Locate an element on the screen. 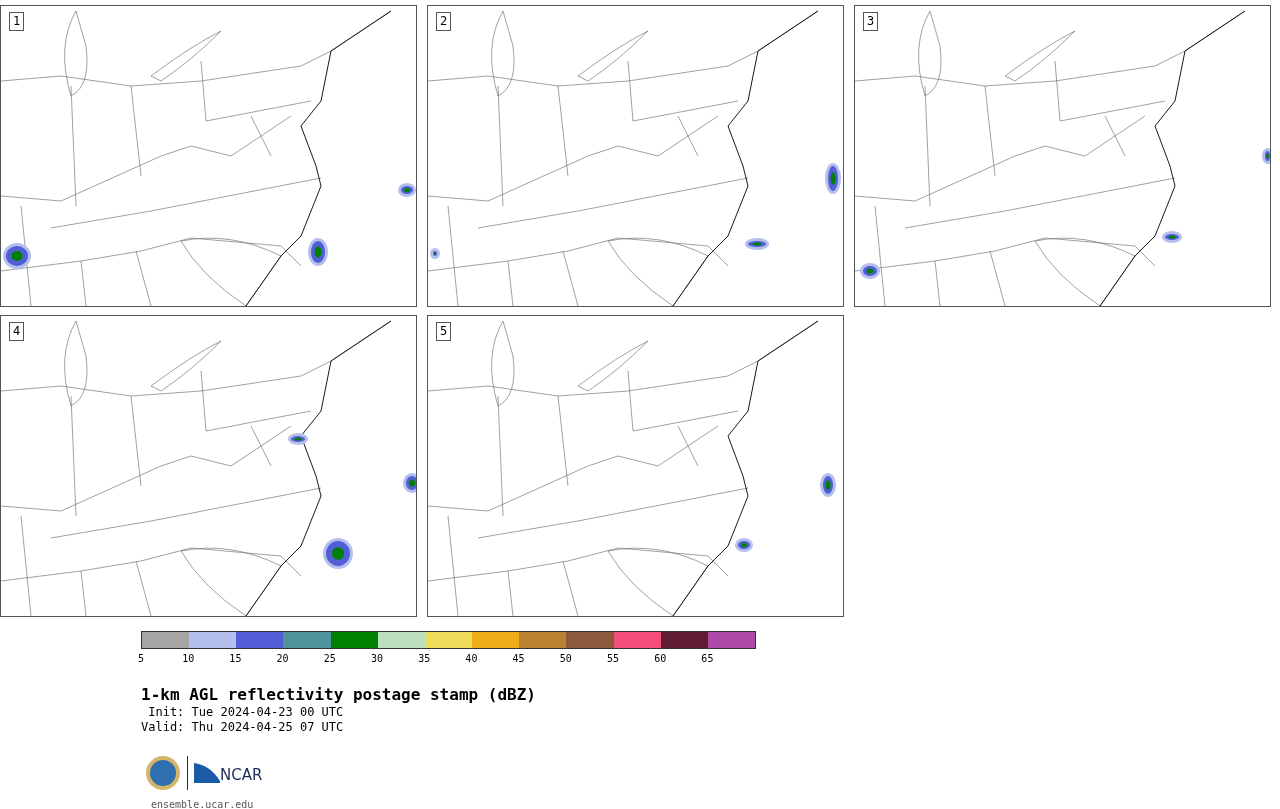 The height and width of the screenshot is (809, 1280). tick-label: 65 is located at coordinates (707, 659).